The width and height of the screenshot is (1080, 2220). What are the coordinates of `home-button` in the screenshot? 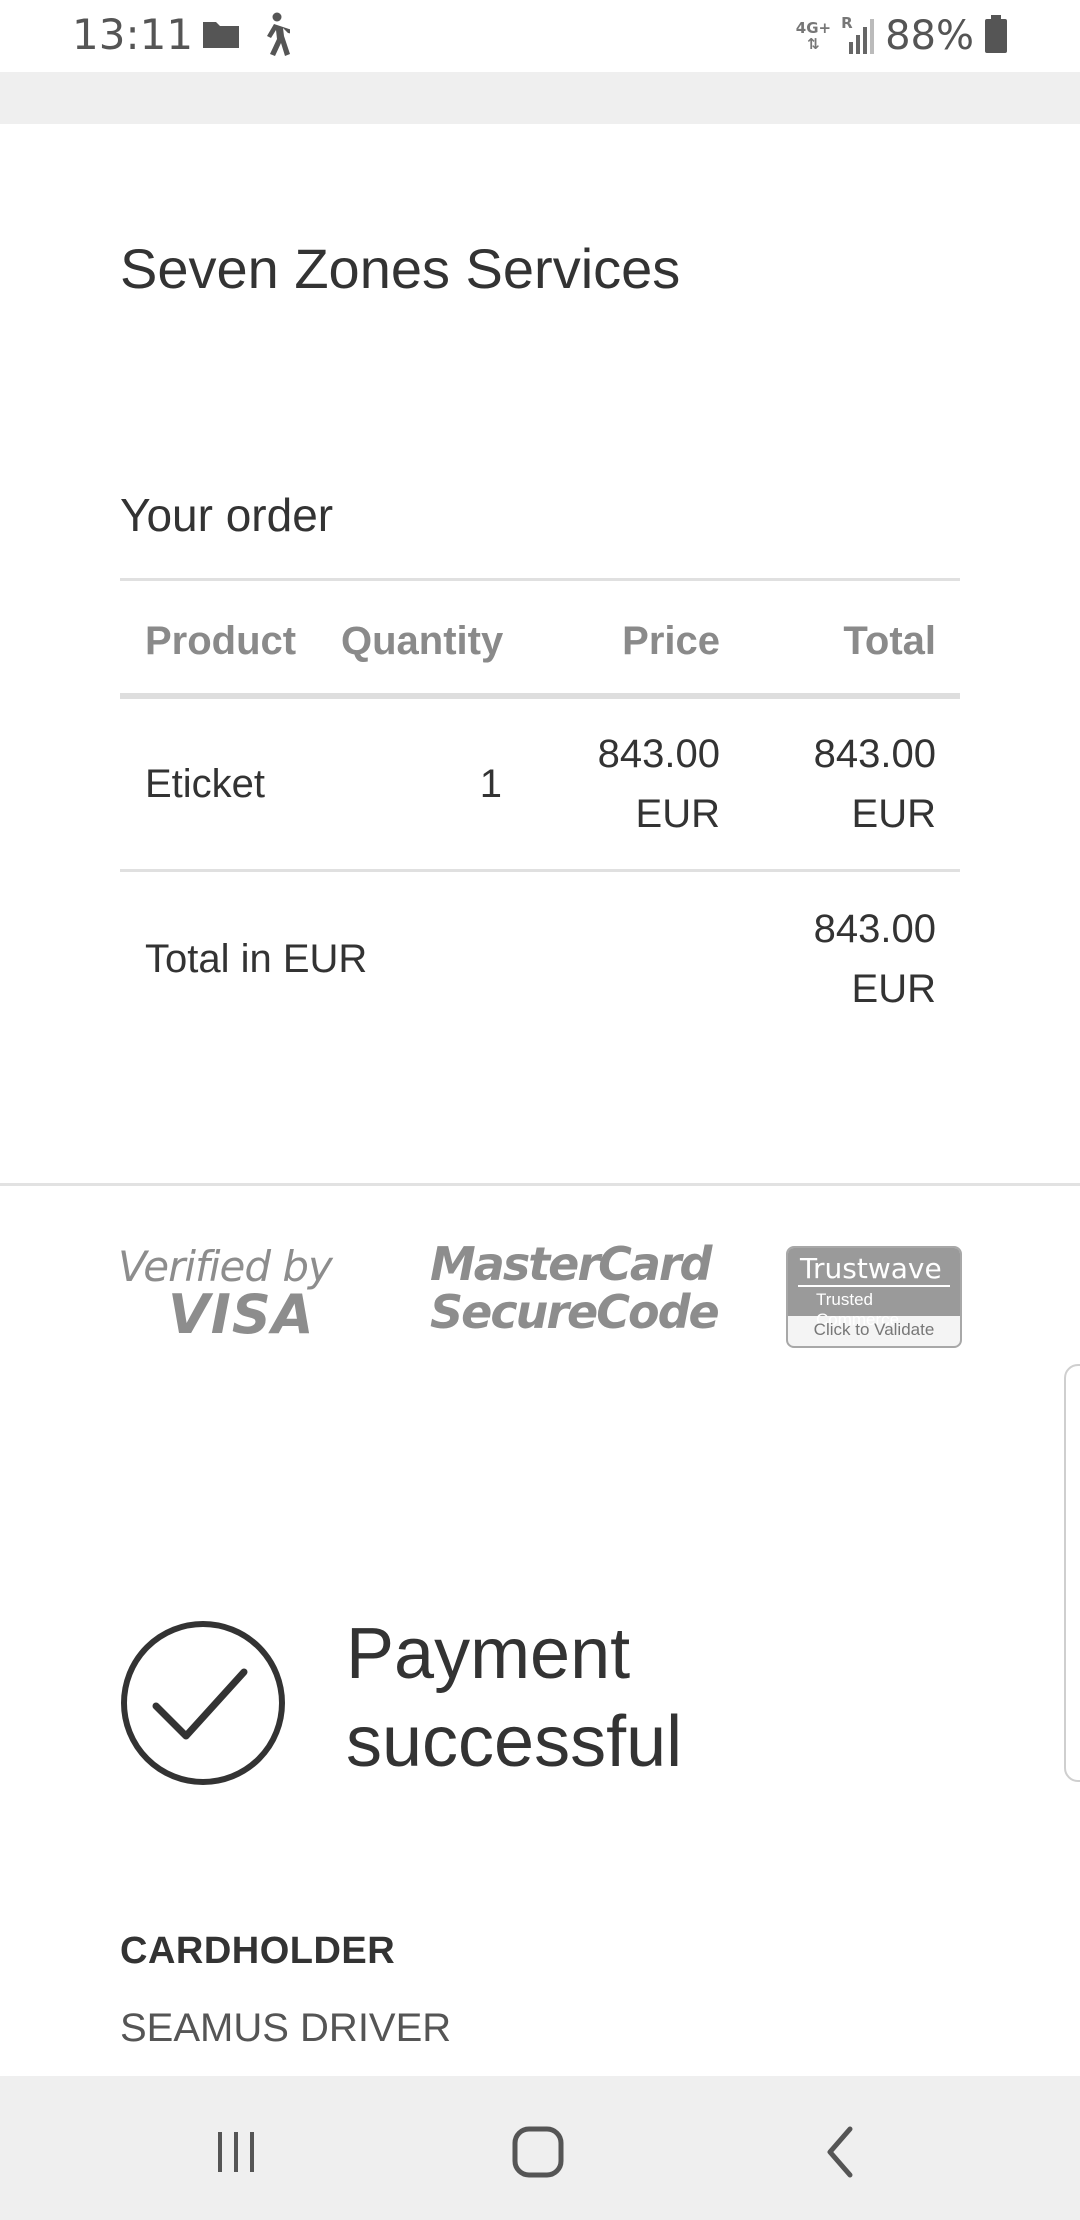 It's located at (538, 2152).